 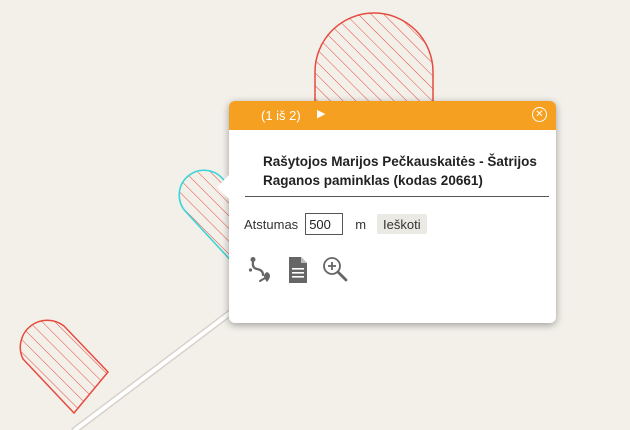 What do you see at coordinates (281, 115) in the screenshot?
I see `popup-pager: (1 iš 2)` at bounding box center [281, 115].